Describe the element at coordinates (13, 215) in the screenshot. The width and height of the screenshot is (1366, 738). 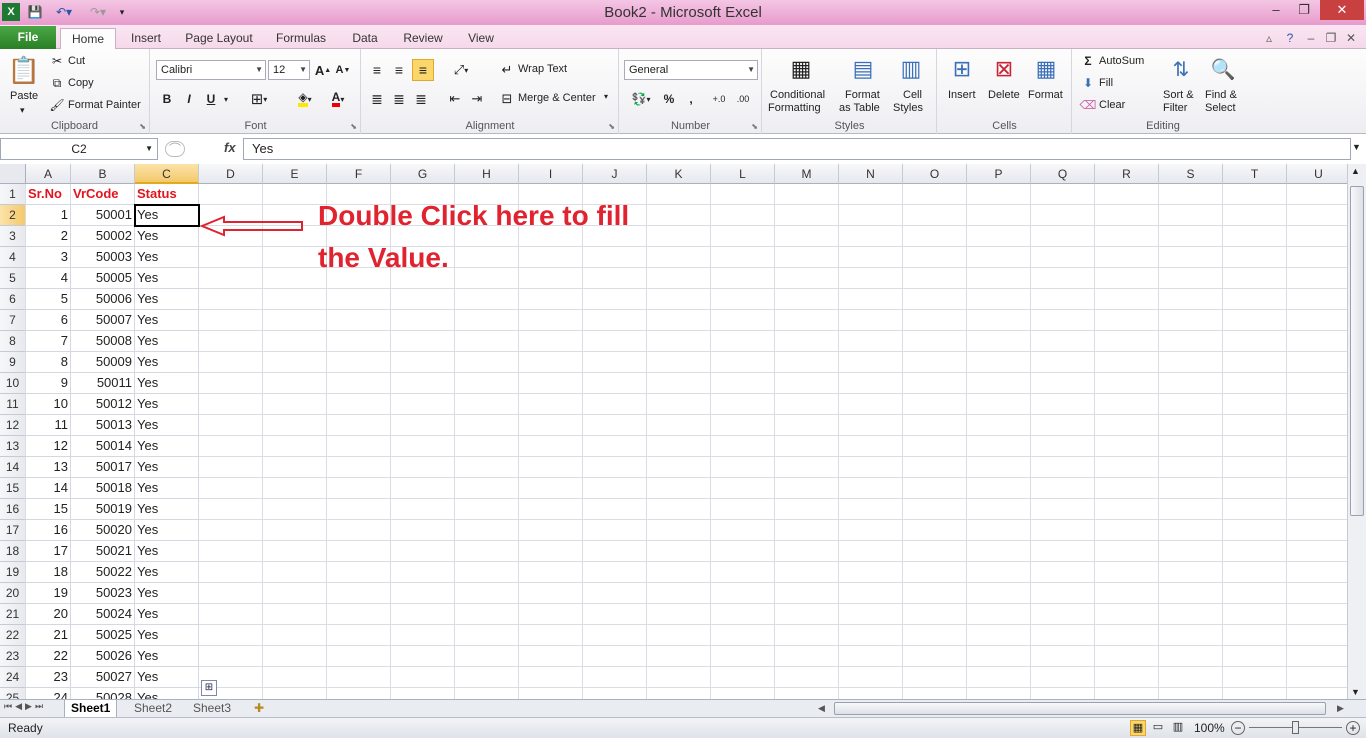
I see `row-header: 2` at that location.